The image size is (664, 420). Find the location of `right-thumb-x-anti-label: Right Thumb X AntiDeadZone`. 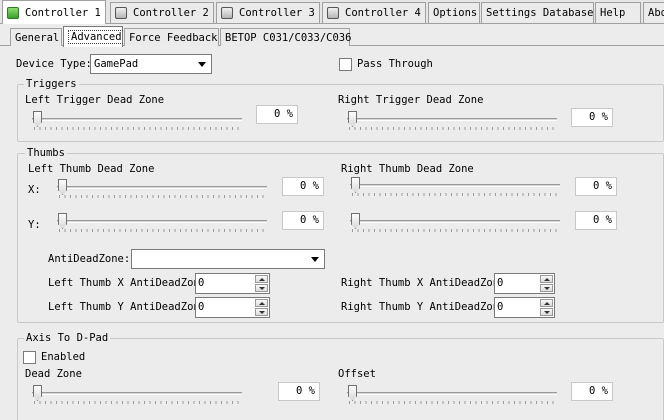

right-thumb-x-anti-label: Right Thumb X AntiDeadZone is located at coordinates (423, 283).